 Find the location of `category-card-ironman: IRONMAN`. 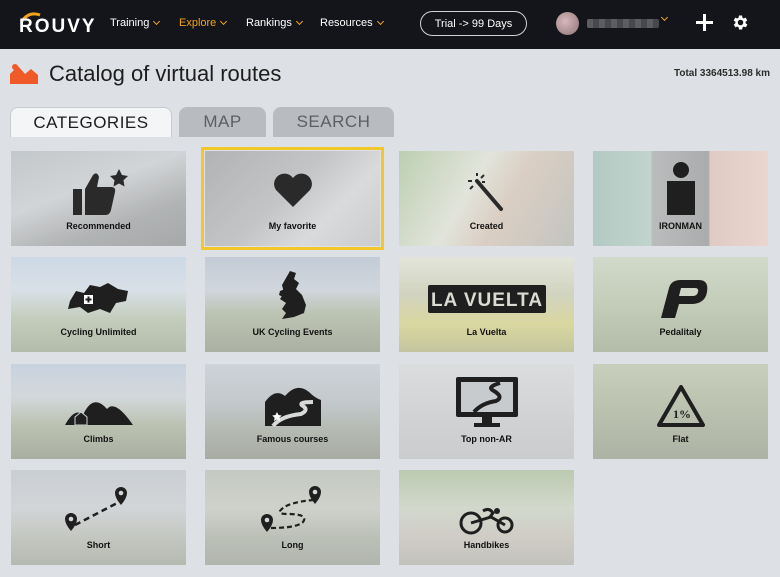

category-card-ironman: IRONMAN is located at coordinates (680, 198).